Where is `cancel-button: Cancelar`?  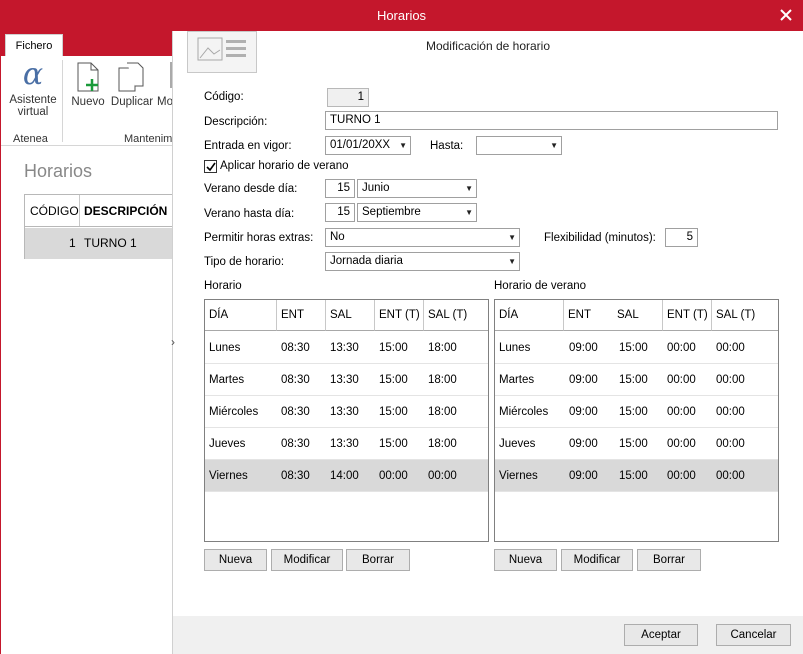 cancel-button: Cancelar is located at coordinates (753, 635).